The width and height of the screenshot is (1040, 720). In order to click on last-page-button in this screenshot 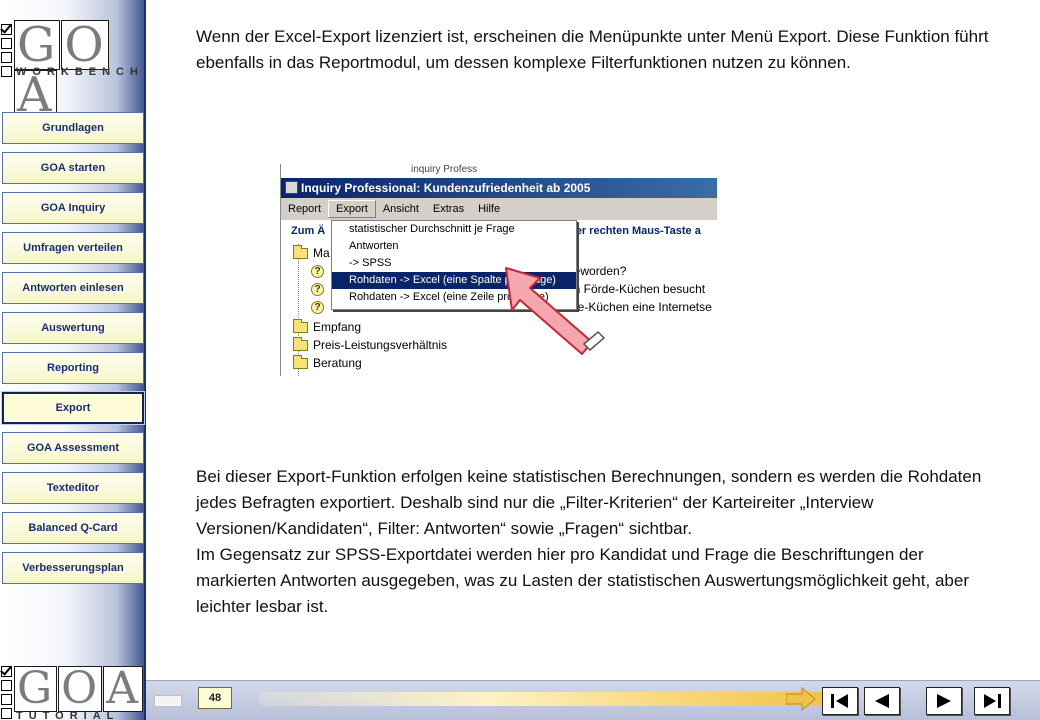, I will do `click(992, 701)`.